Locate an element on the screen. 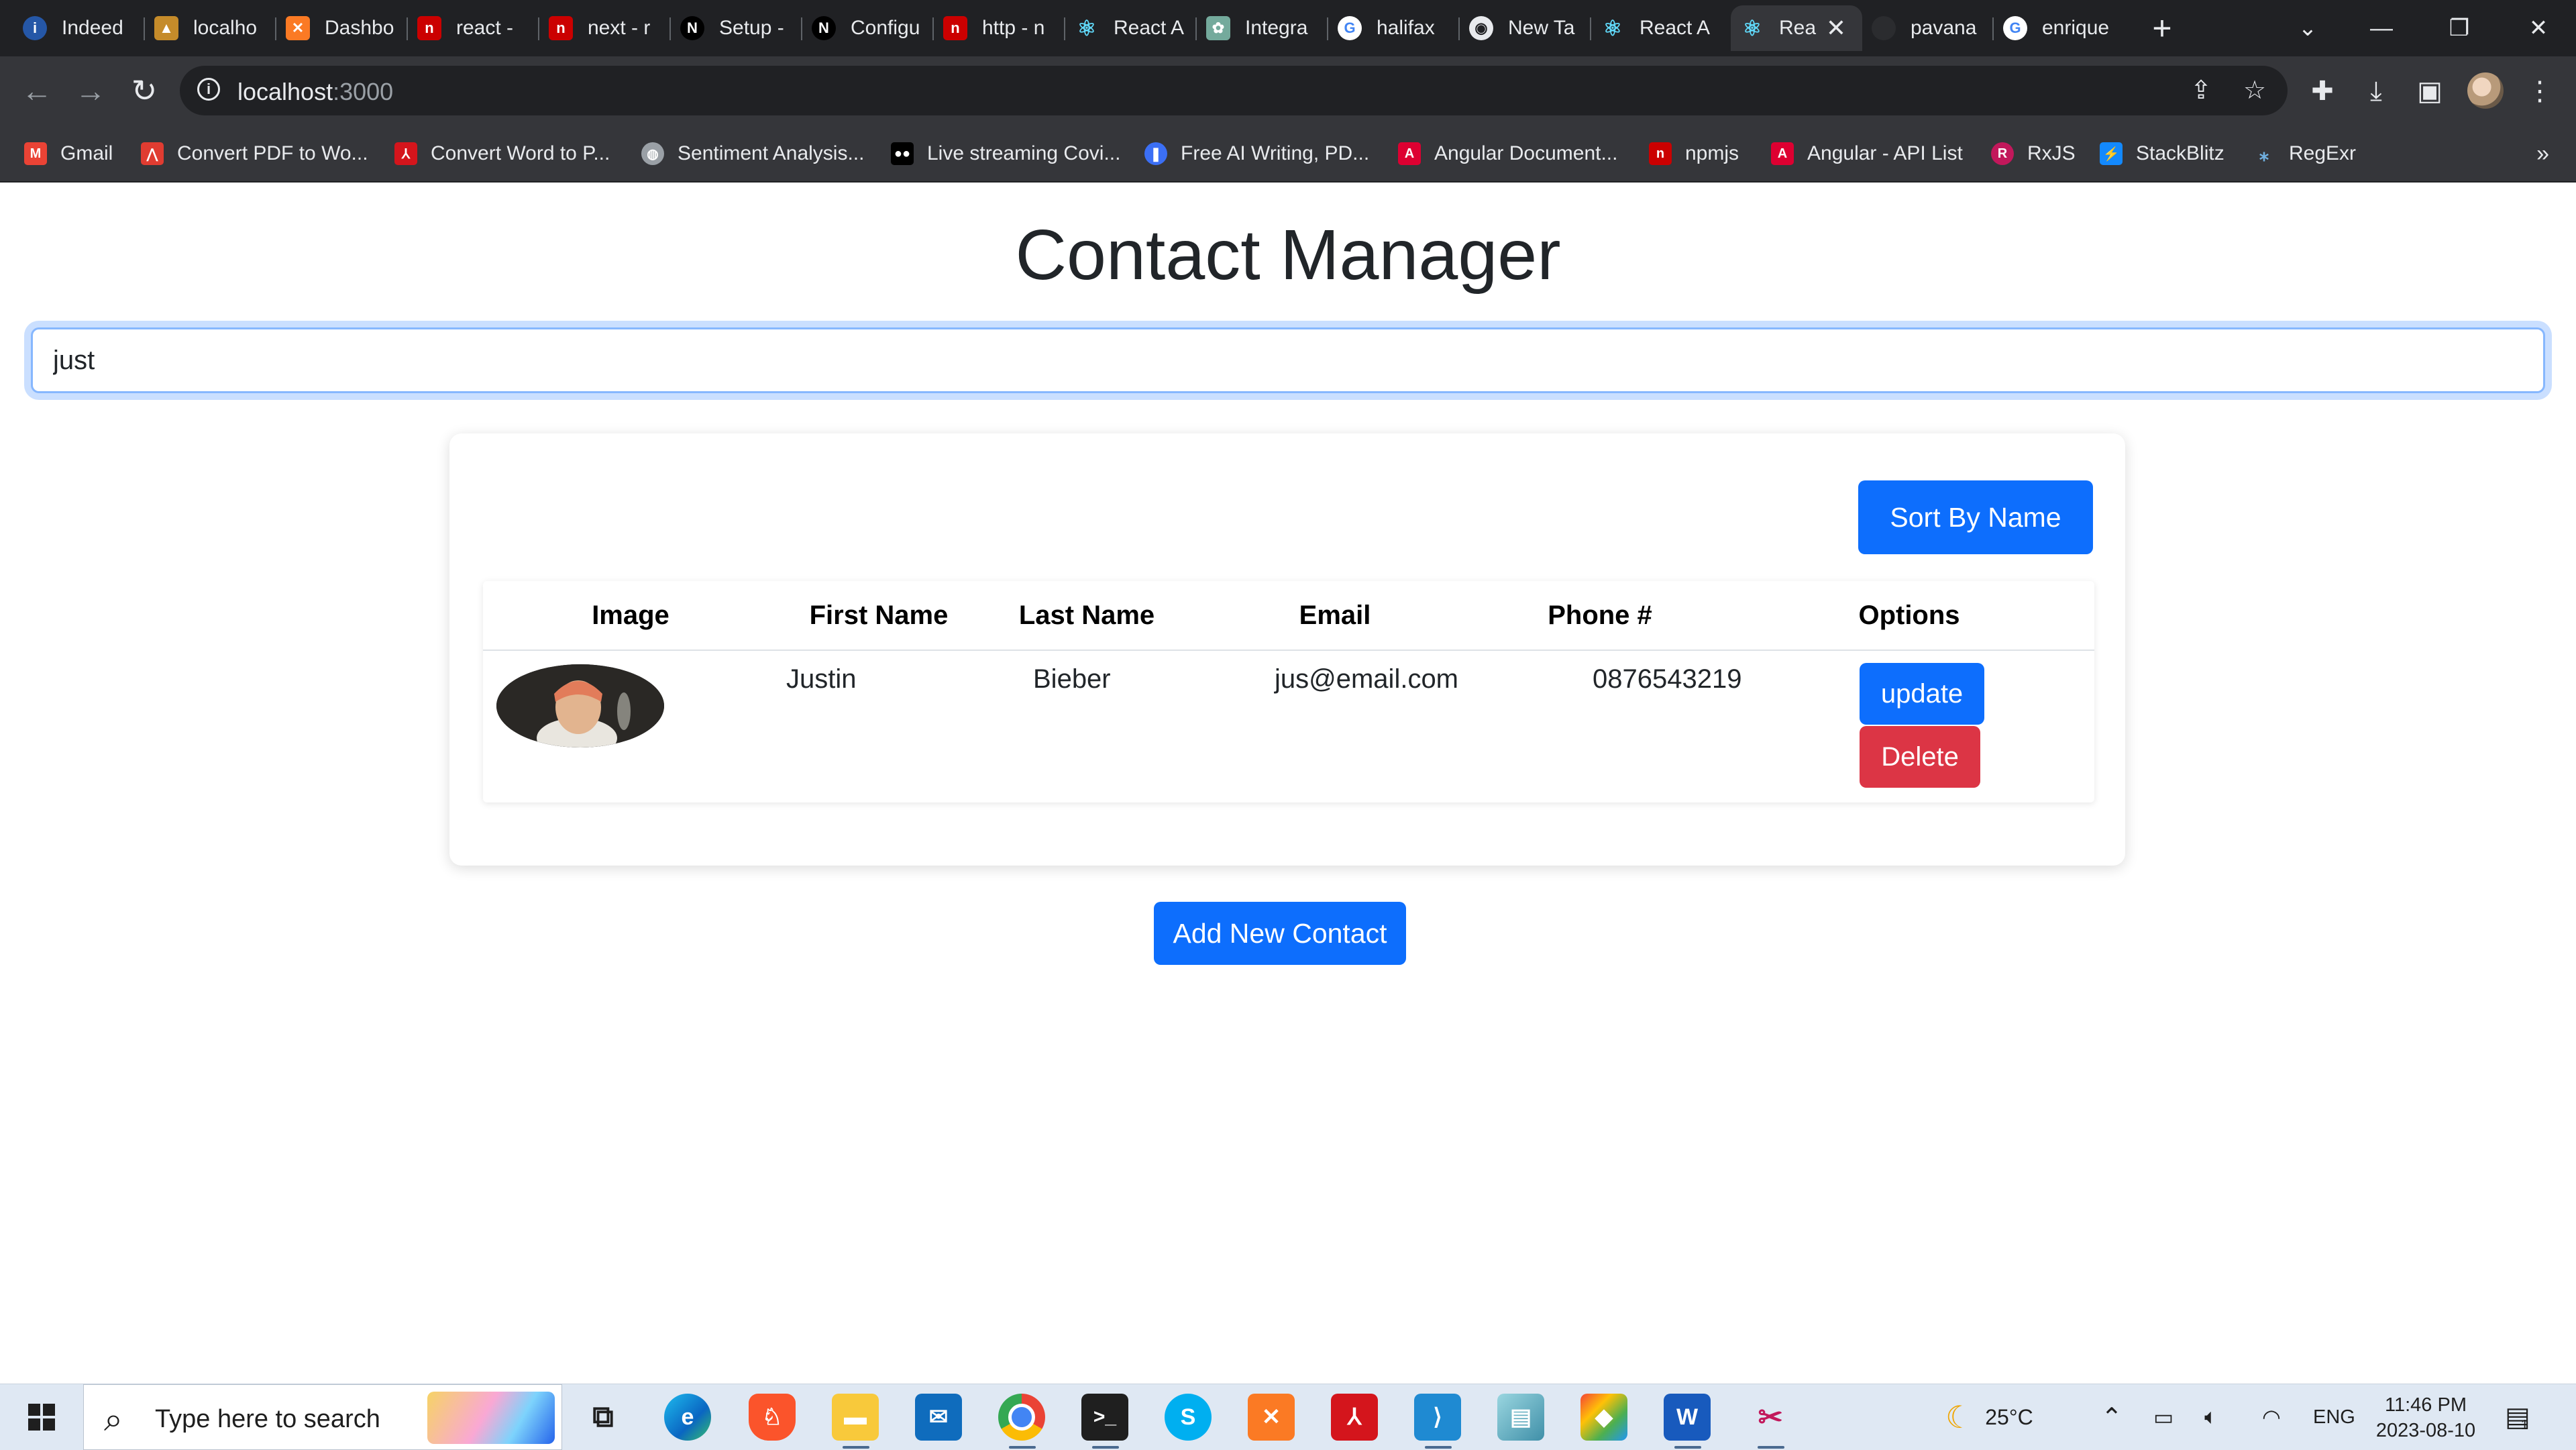  system-clock: 11:46 PM 2023-08-10 is located at coordinates (2425, 1417).